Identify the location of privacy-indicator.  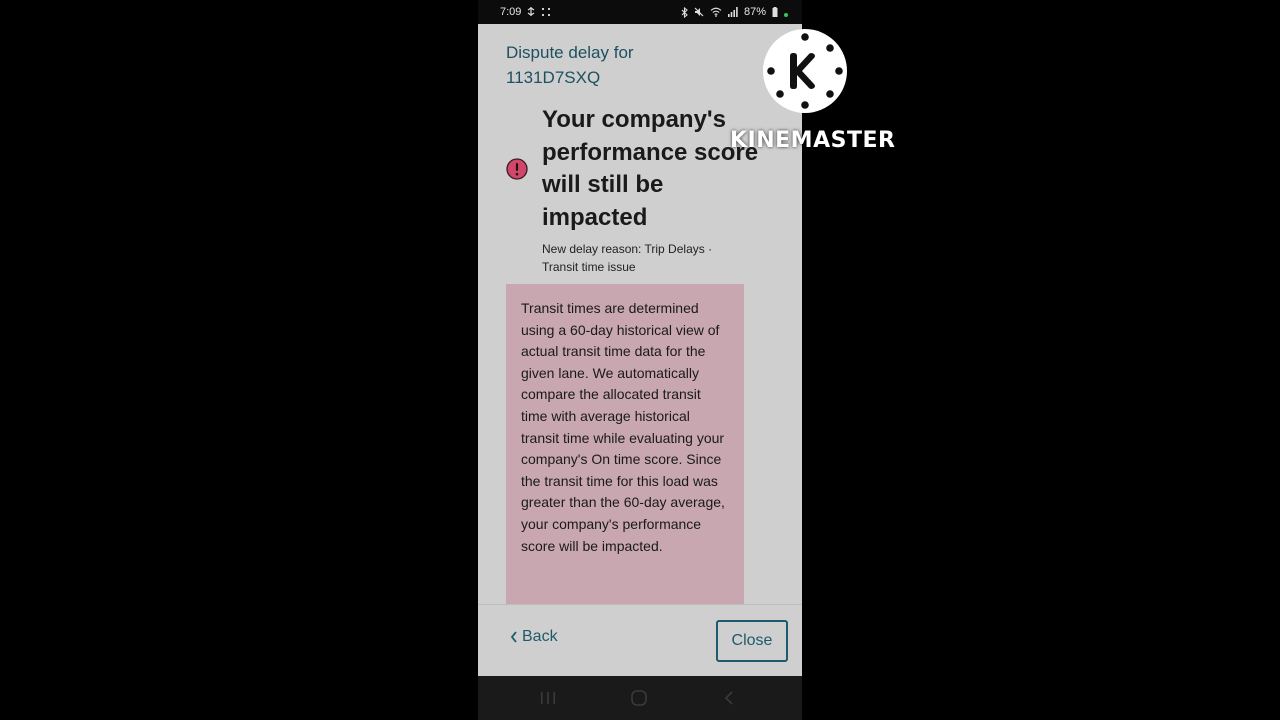
(786, 15).